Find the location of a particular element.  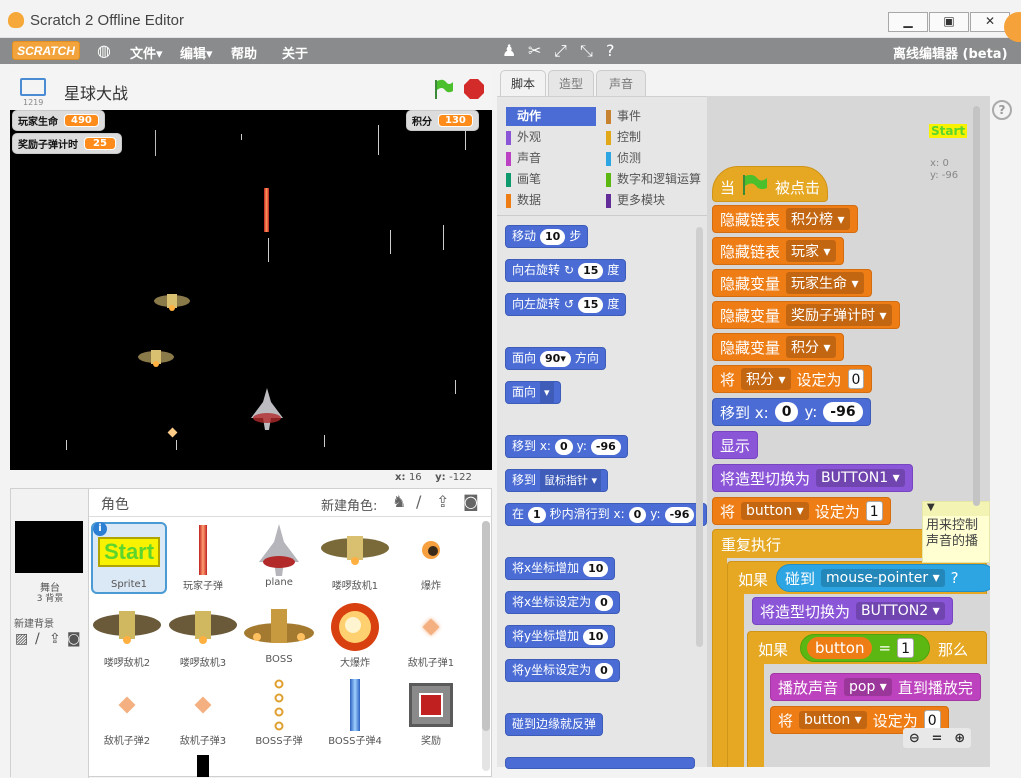

monitor-score: 积分 130 is located at coordinates (442, 120).